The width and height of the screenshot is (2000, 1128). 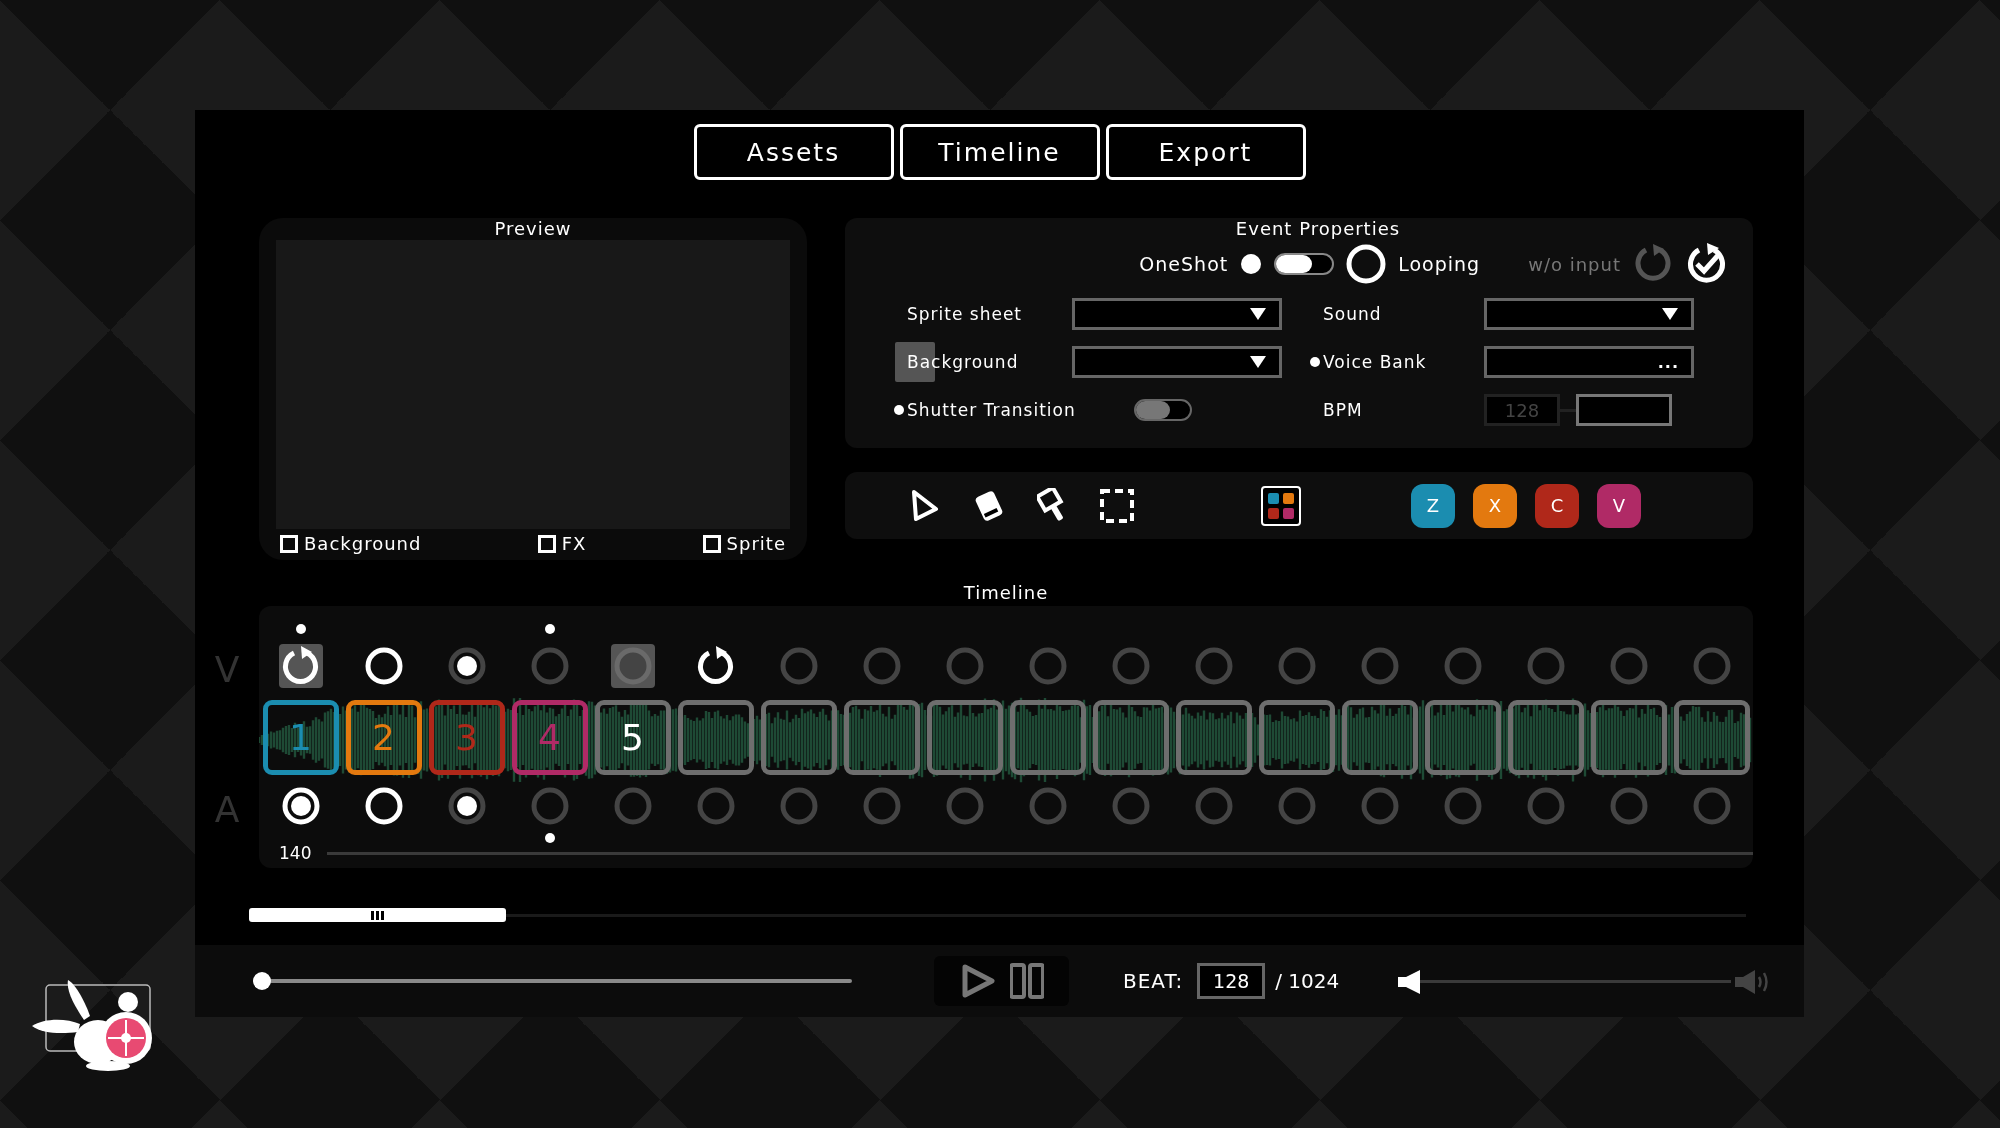 What do you see at coordinates (965, 314) in the screenshot?
I see `field-label: Sprite sheet` at bounding box center [965, 314].